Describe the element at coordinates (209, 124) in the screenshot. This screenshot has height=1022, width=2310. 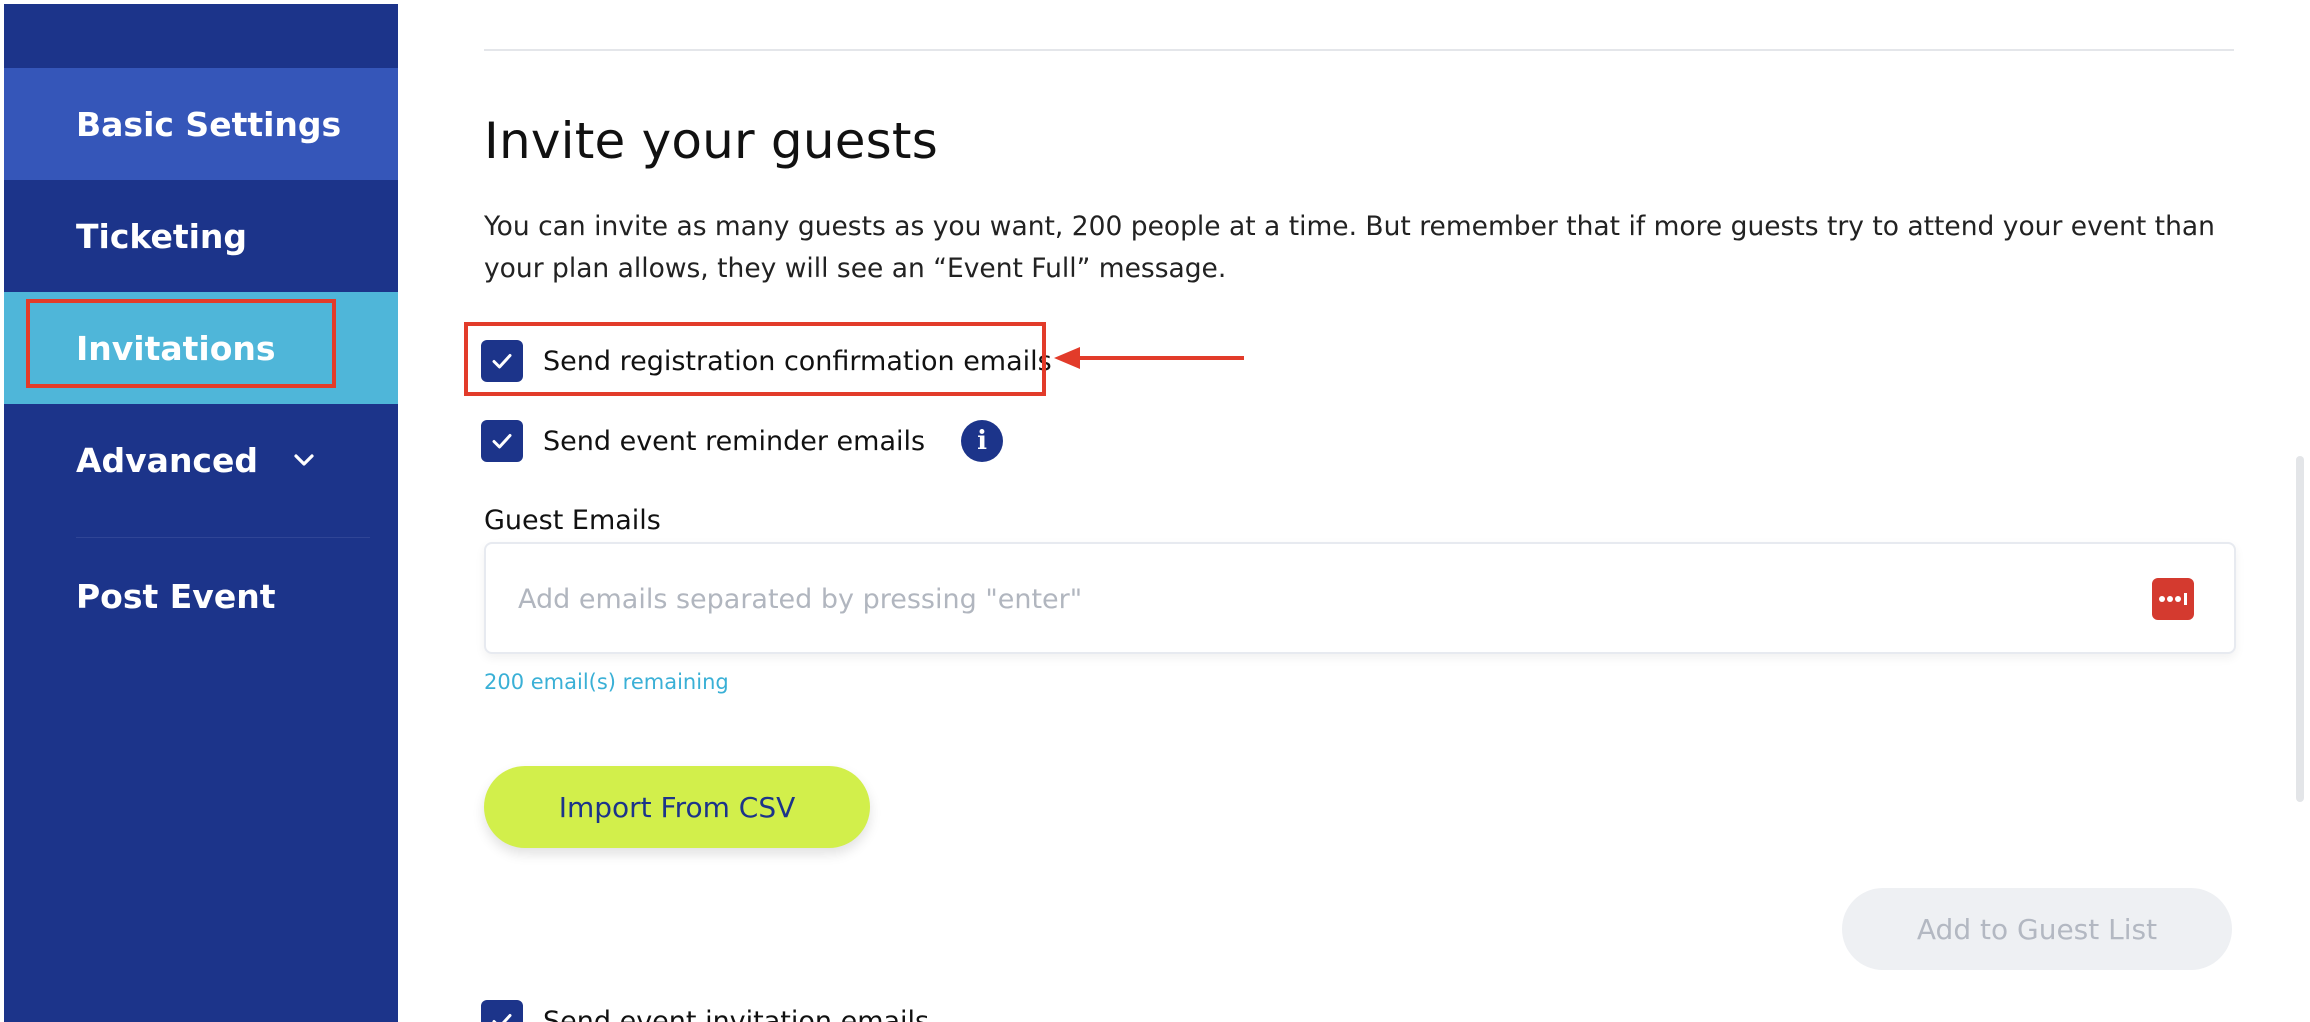
I see `sidebar-item-label: Basic Settings` at that location.